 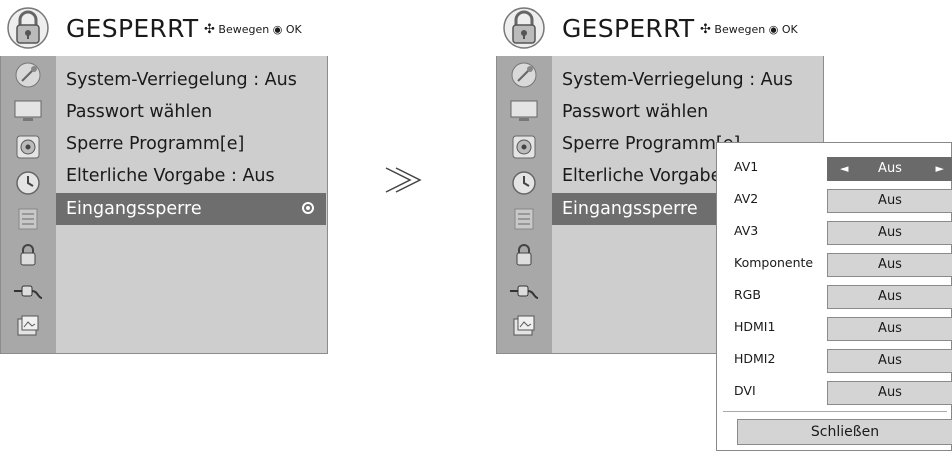 What do you see at coordinates (191, 144) in the screenshot?
I see `block-program-item: Sperre Programm[e]` at bounding box center [191, 144].